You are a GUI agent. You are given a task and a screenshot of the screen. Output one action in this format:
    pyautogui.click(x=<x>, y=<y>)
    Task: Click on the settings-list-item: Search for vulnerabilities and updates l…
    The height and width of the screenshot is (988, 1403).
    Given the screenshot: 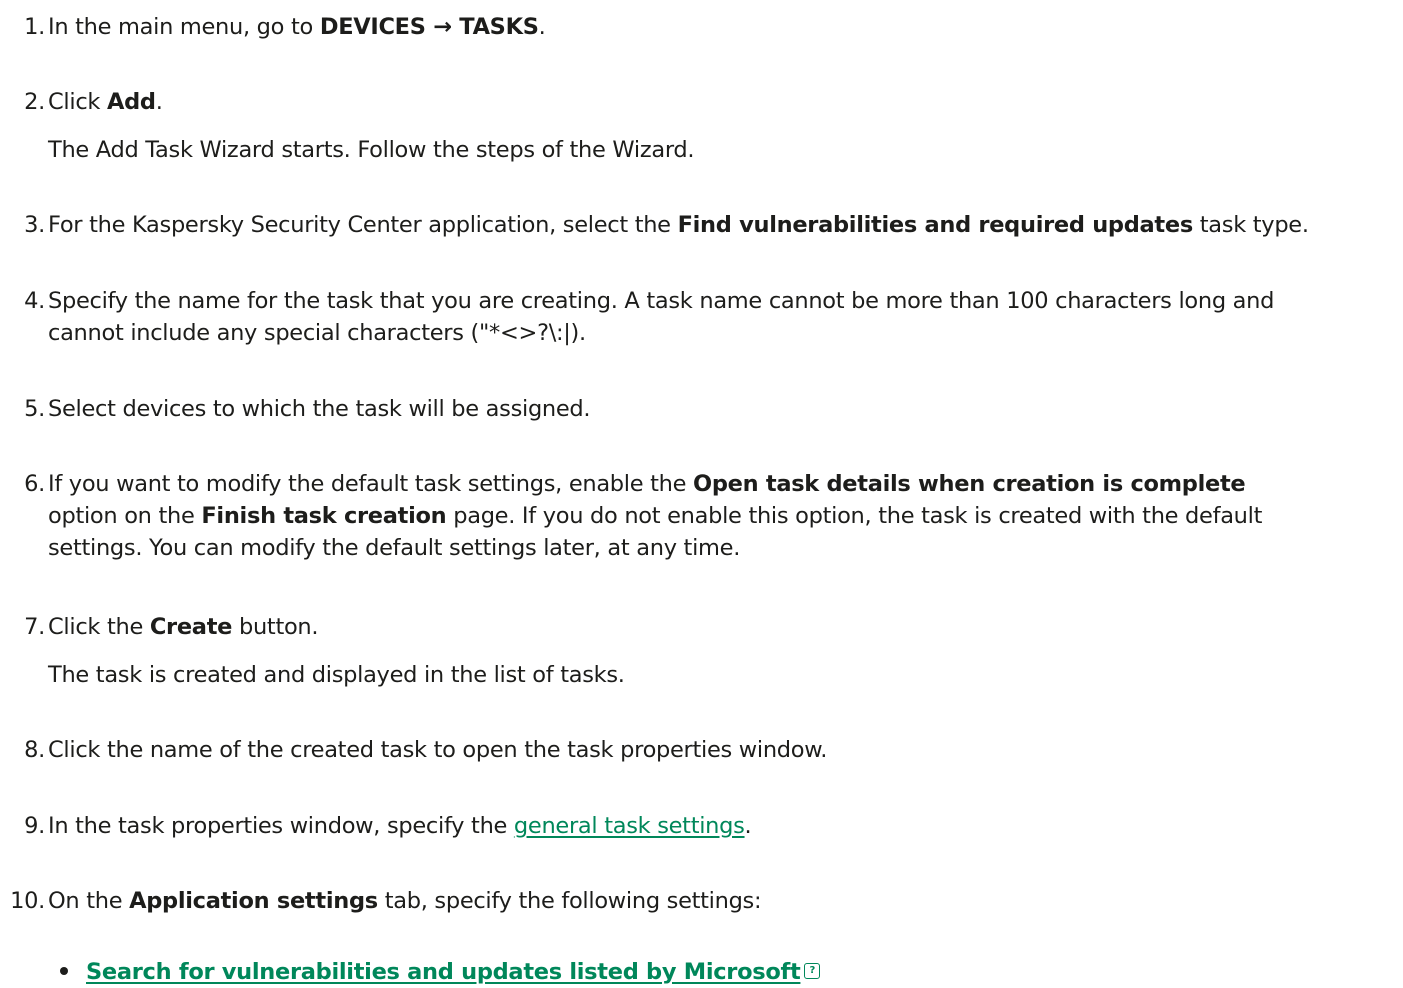 What is the action you would take?
    pyautogui.click(x=440, y=972)
    